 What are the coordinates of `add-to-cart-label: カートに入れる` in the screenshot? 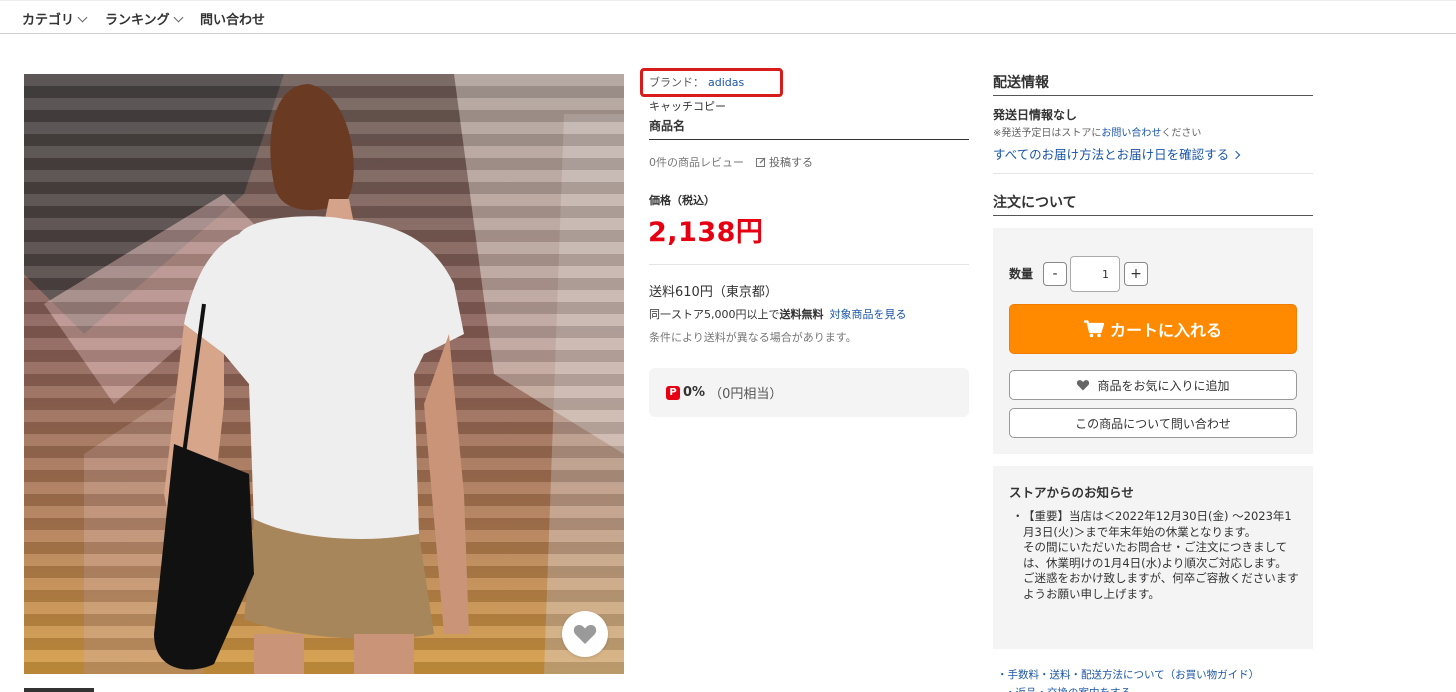 It's located at (1165, 330).